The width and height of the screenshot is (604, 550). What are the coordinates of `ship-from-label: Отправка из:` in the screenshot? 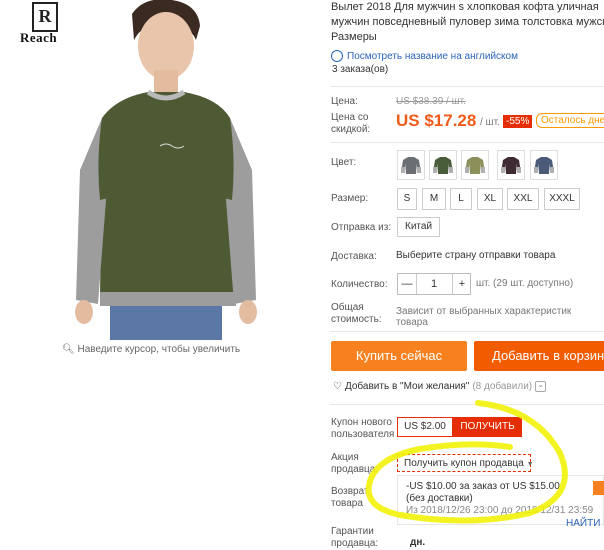 It's located at (361, 227).